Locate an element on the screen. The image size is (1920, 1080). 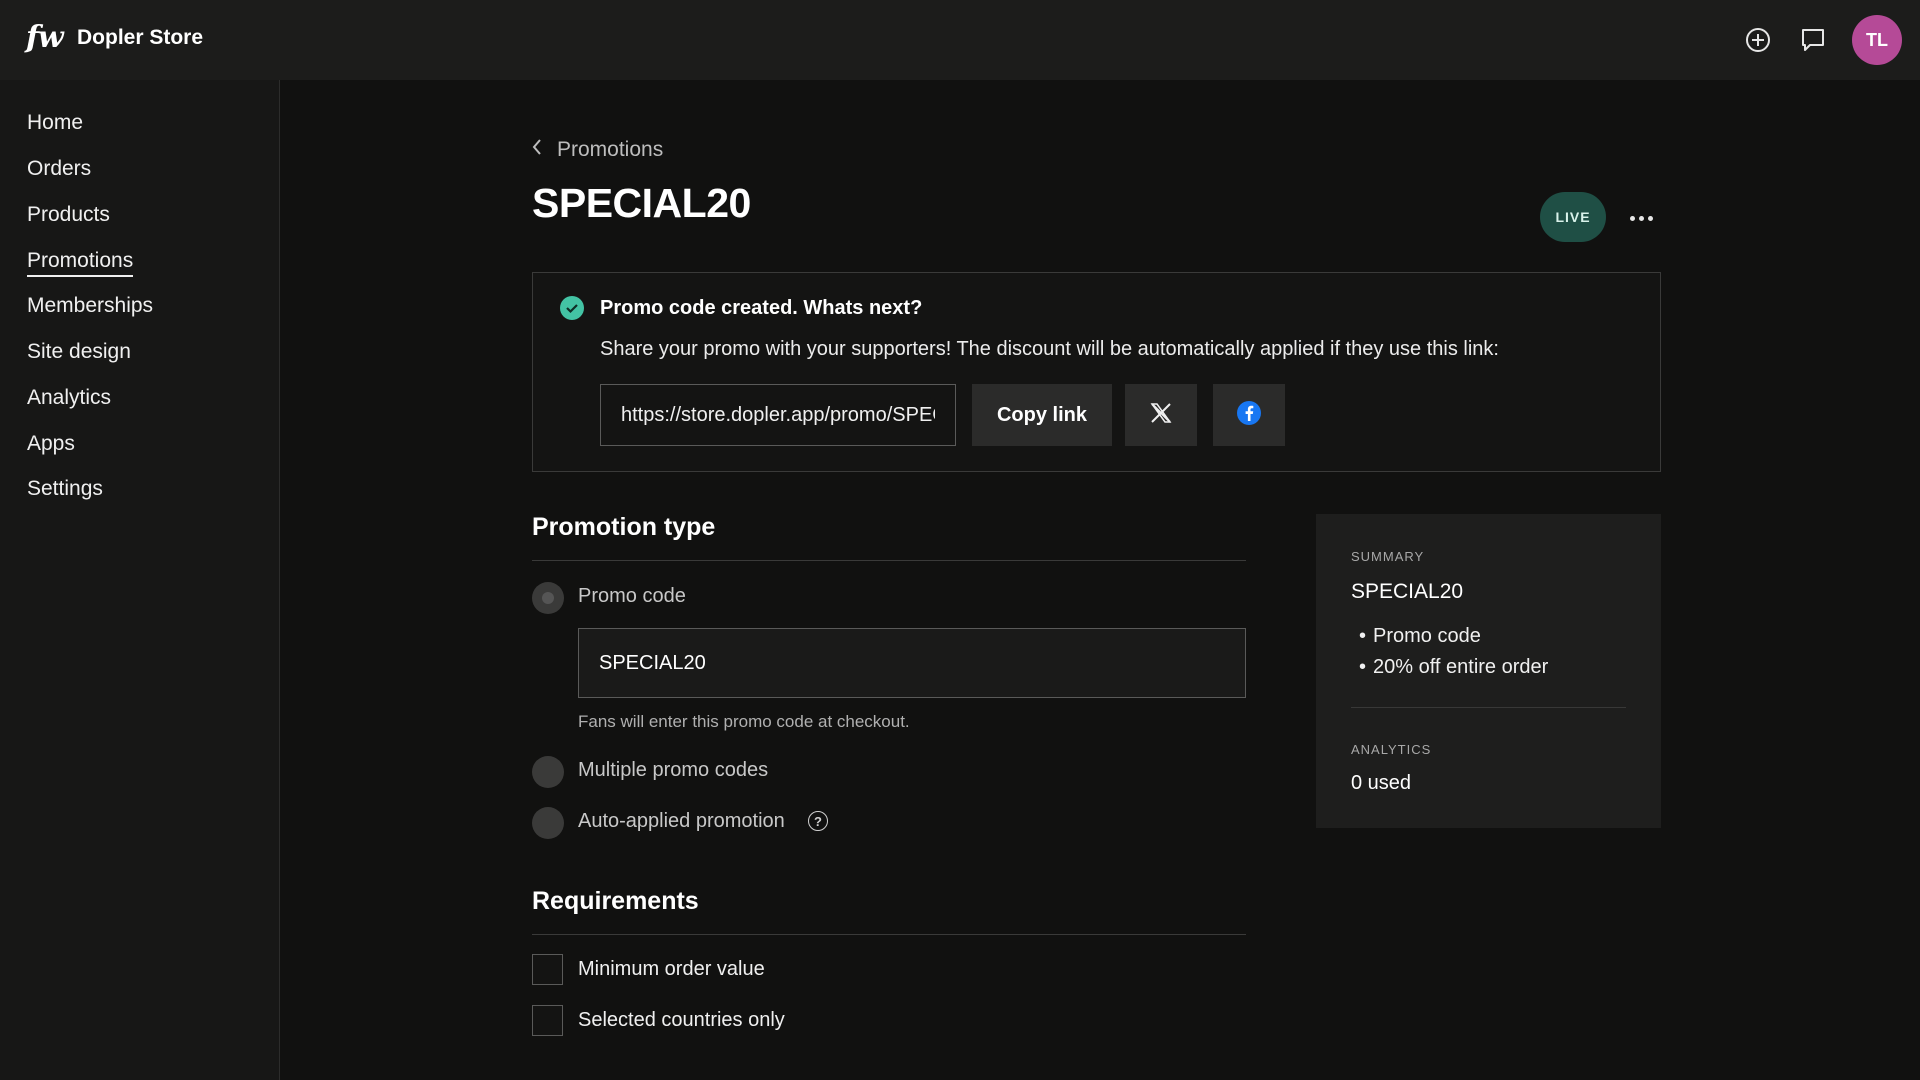
radio-label-auto-applied: Auto-applied promotion is located at coordinates (681, 821).